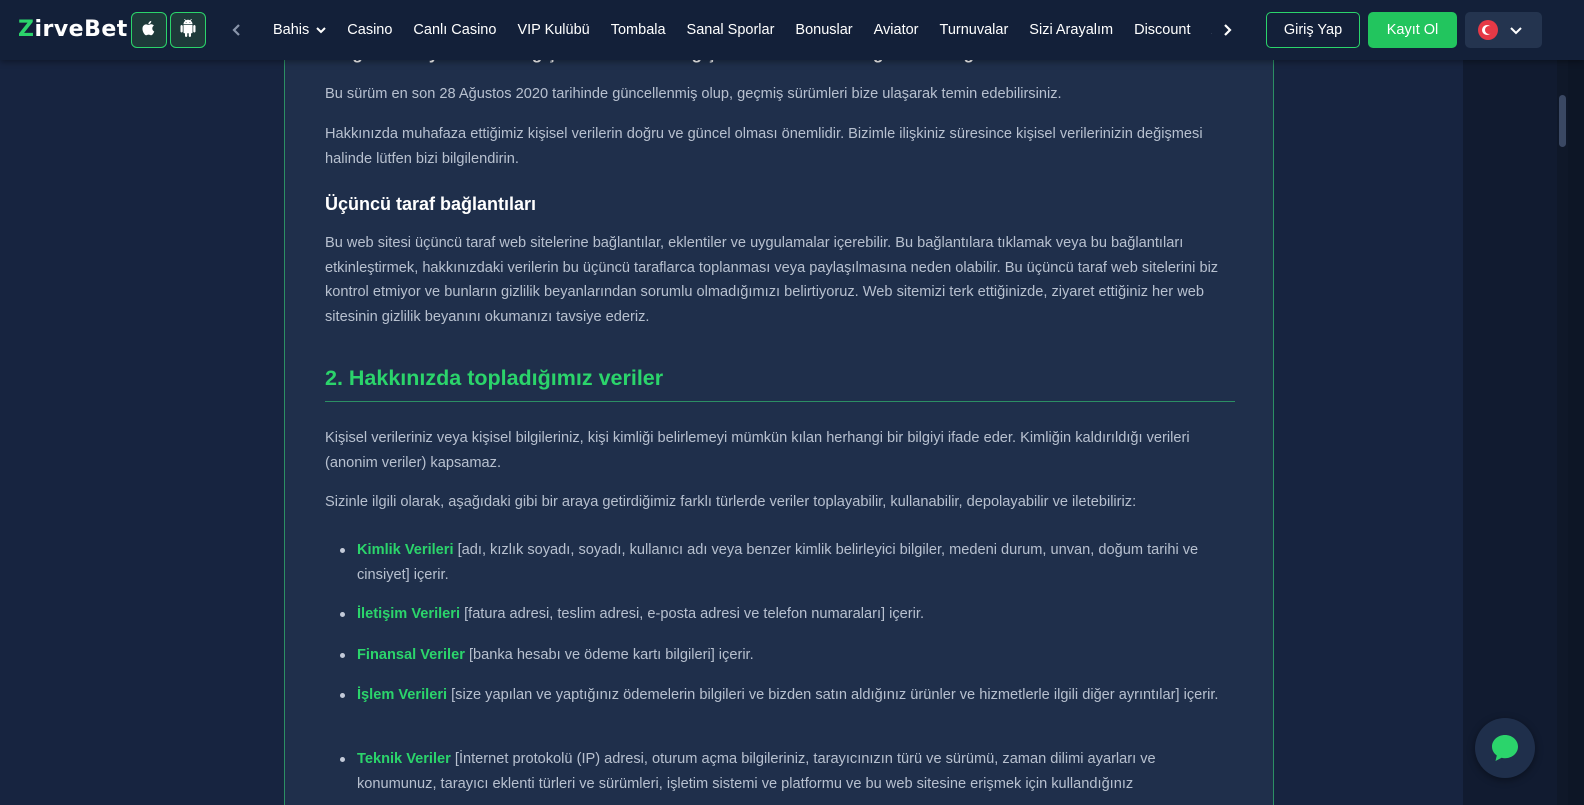 The height and width of the screenshot is (805, 1584). I want to click on list-item-term: Teknik Veriler, so click(404, 759).